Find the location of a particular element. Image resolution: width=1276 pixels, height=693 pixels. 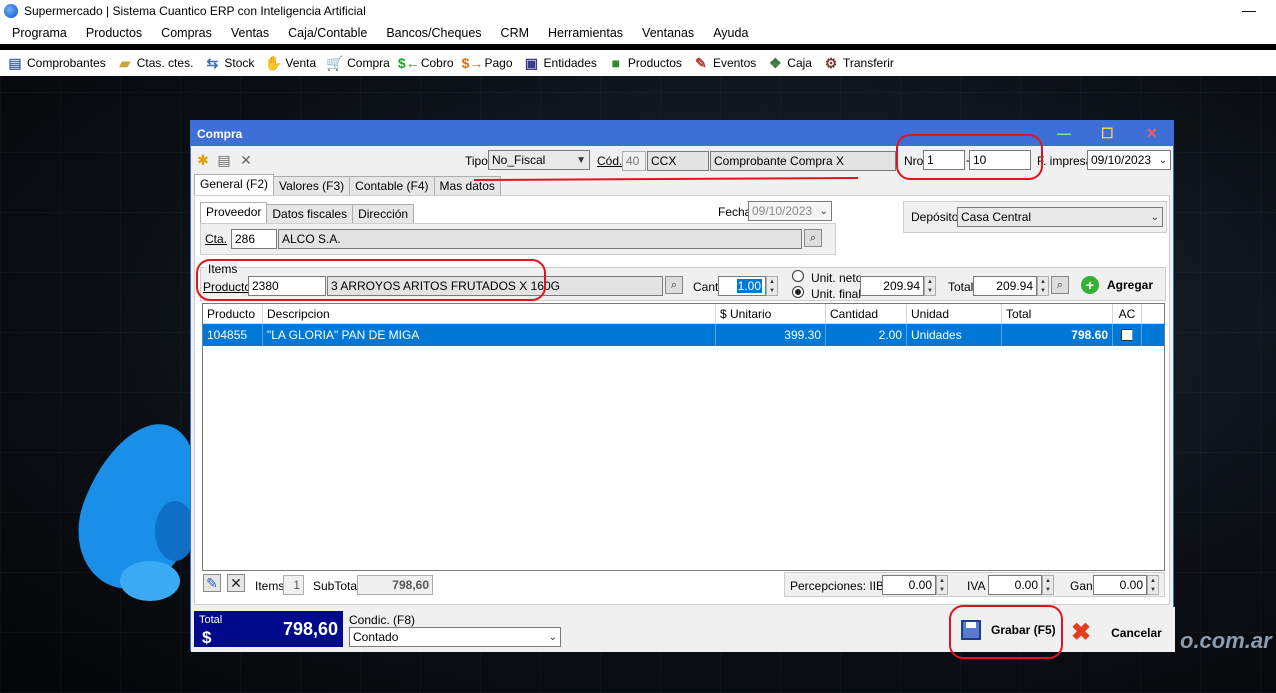

gan-input: 0.00 is located at coordinates (1120, 585).